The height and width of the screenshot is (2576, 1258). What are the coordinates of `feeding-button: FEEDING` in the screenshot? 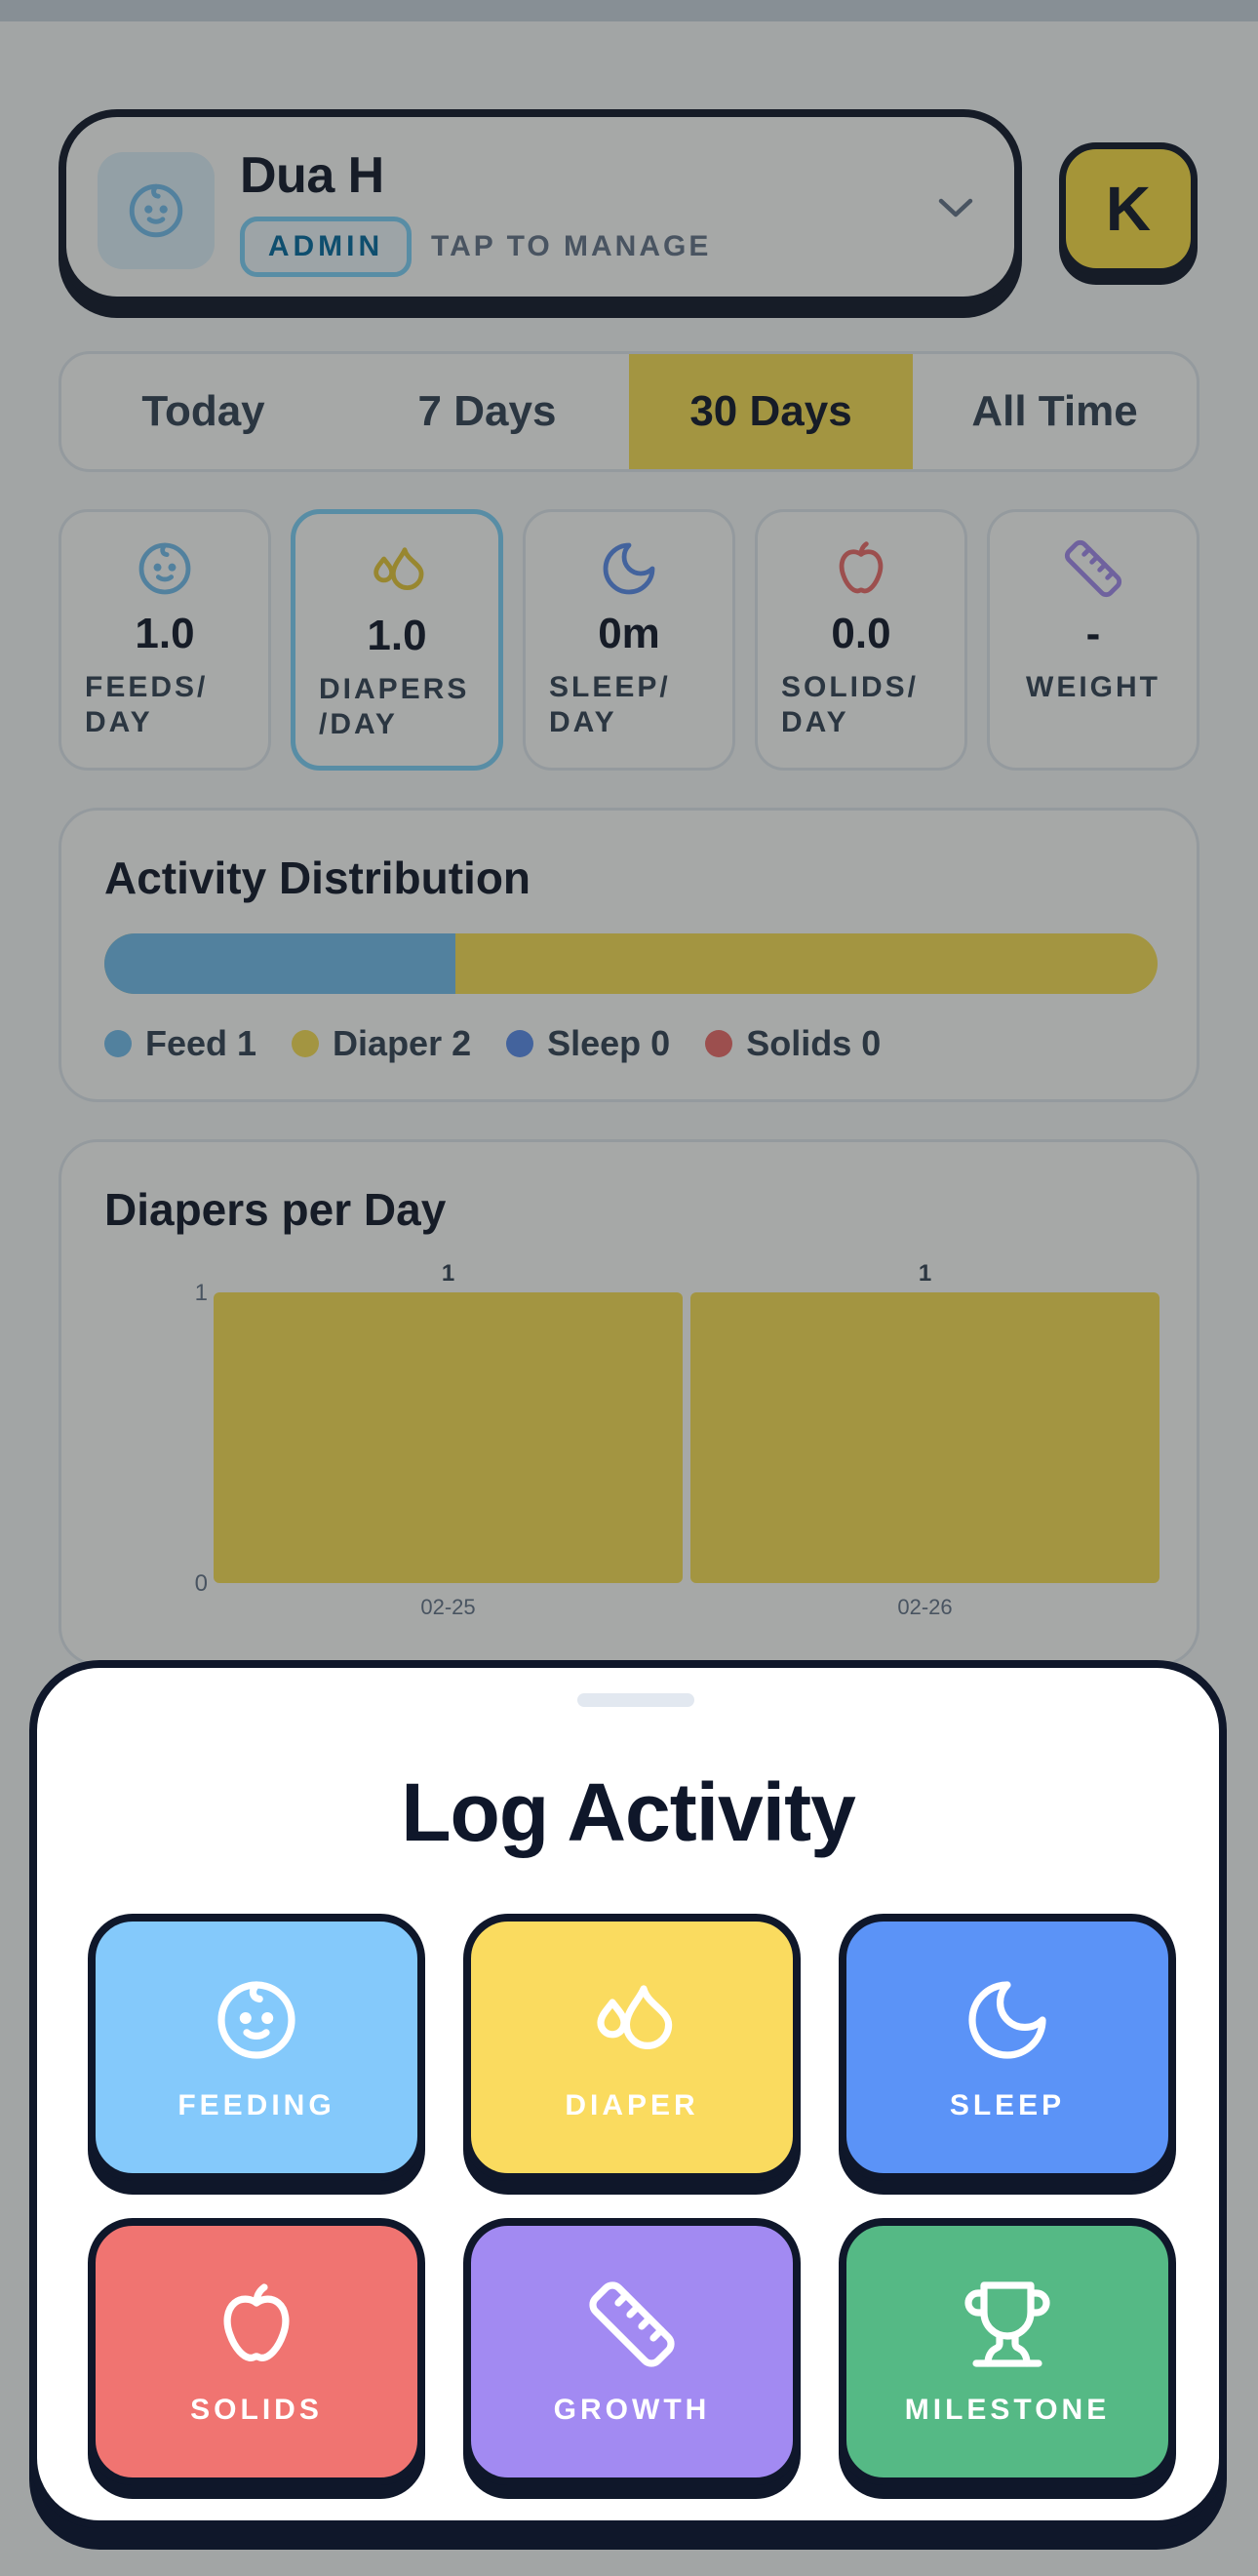 It's located at (257, 2047).